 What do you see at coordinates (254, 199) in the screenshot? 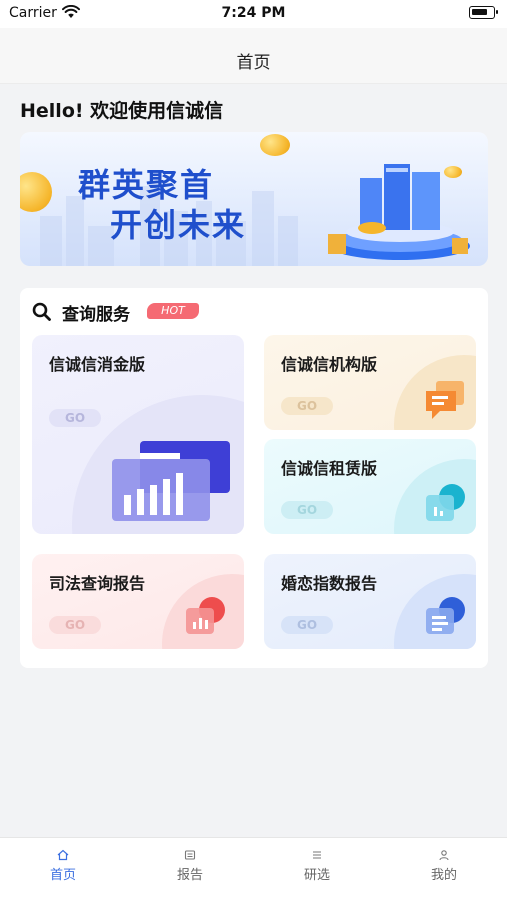
I see `promo-banner: 群英聚首 开创未来` at bounding box center [254, 199].